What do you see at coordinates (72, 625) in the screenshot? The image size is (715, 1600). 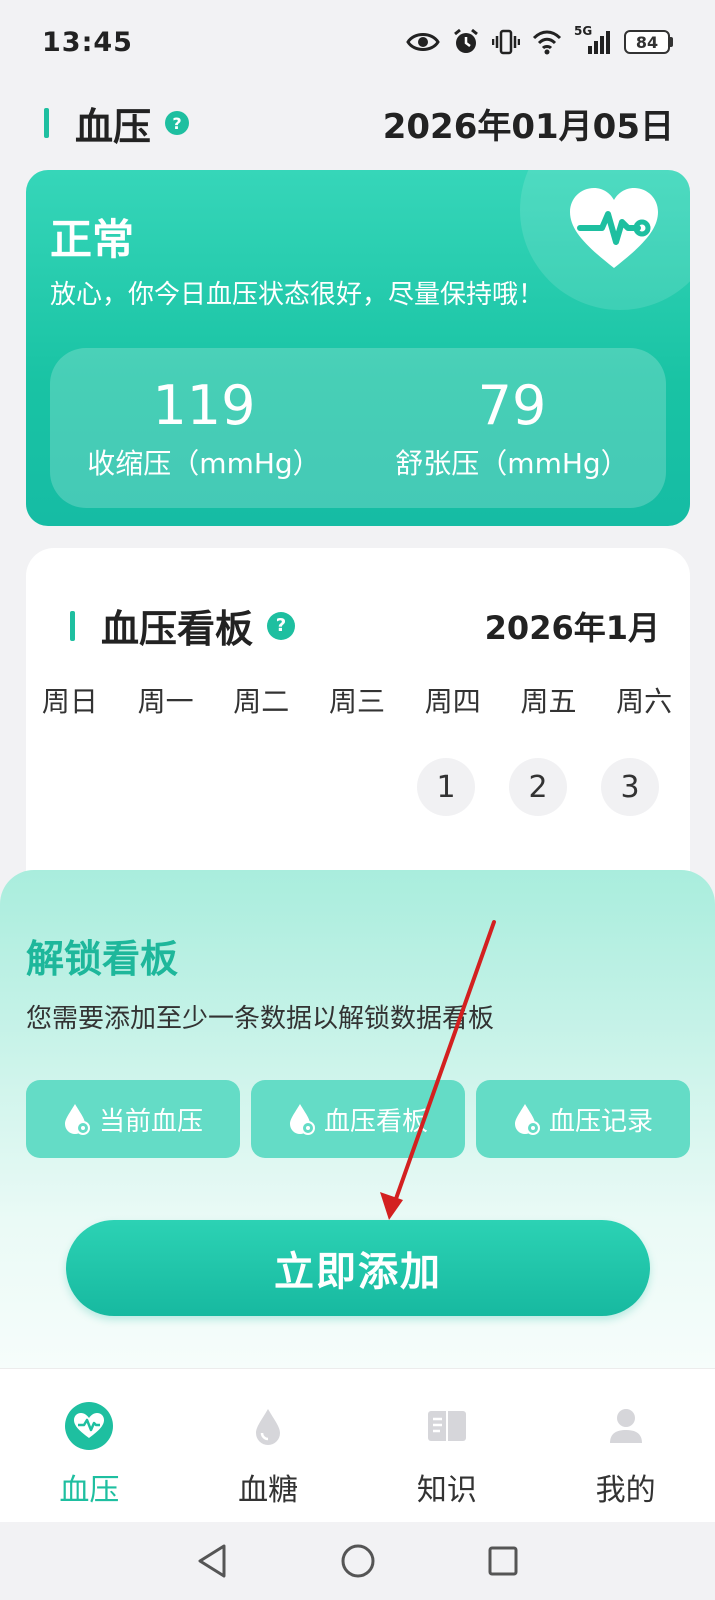 I see `board-accent-bar` at bounding box center [72, 625].